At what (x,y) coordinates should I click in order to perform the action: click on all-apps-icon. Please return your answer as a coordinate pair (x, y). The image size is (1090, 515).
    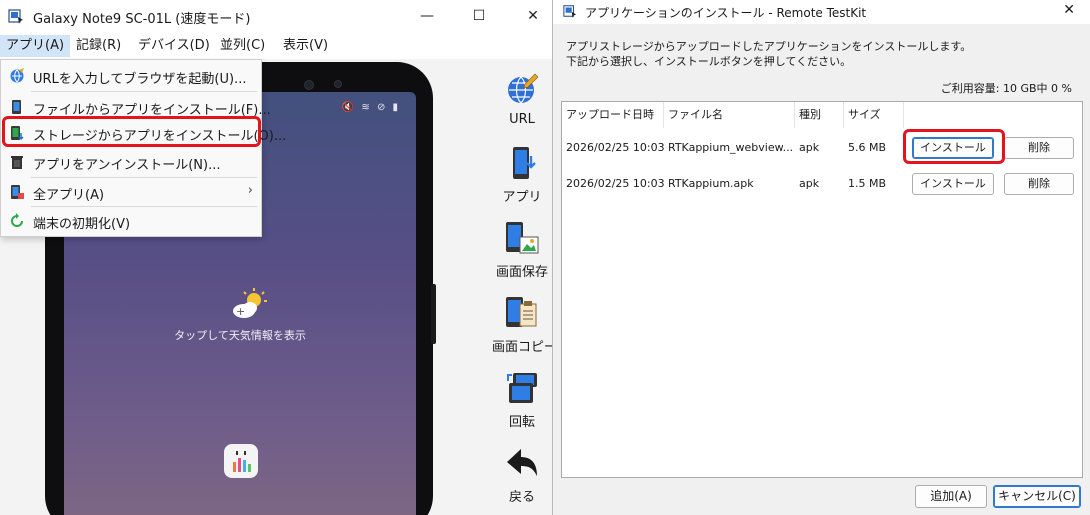
    Looking at the image, I should click on (17, 192).